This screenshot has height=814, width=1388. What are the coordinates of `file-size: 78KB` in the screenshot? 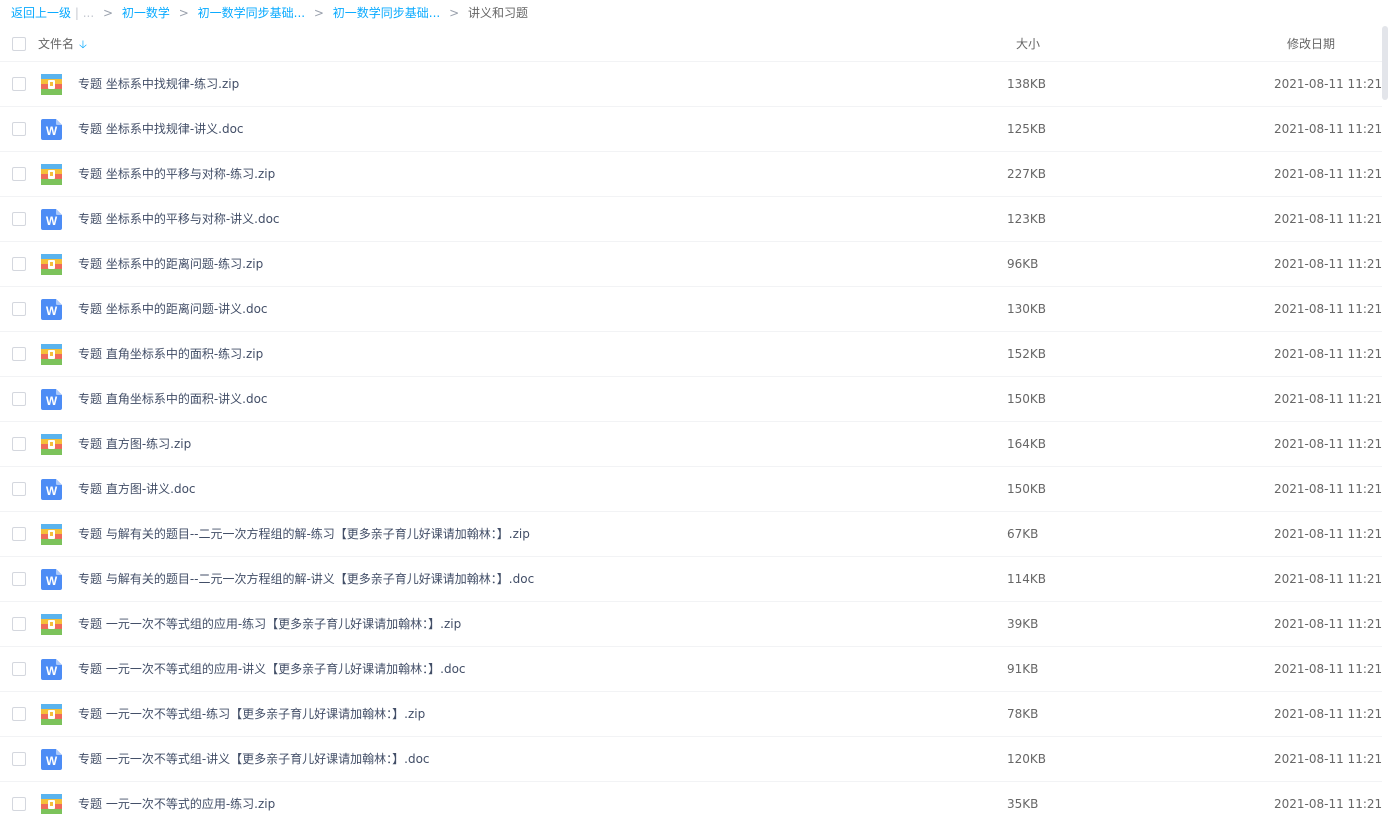 It's located at (1023, 714).